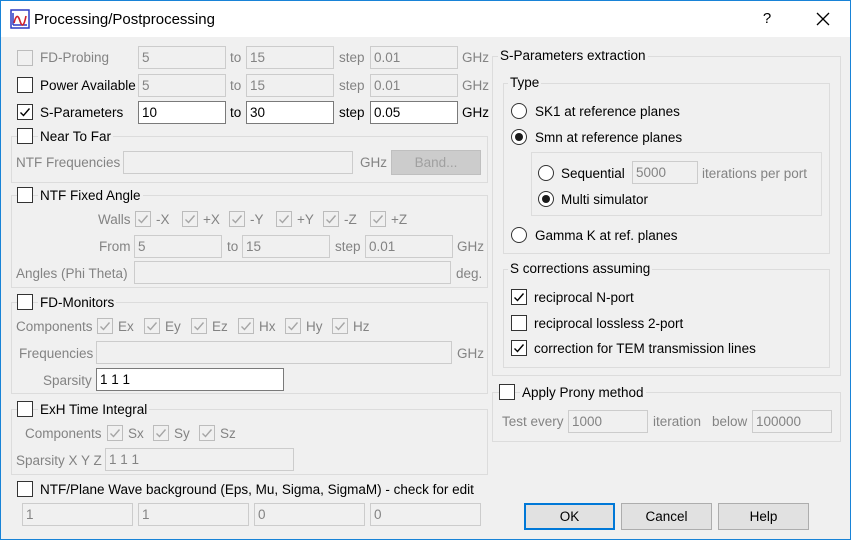 The image size is (851, 540). What do you see at coordinates (763, 516) in the screenshot?
I see `help-button: Help` at bounding box center [763, 516].